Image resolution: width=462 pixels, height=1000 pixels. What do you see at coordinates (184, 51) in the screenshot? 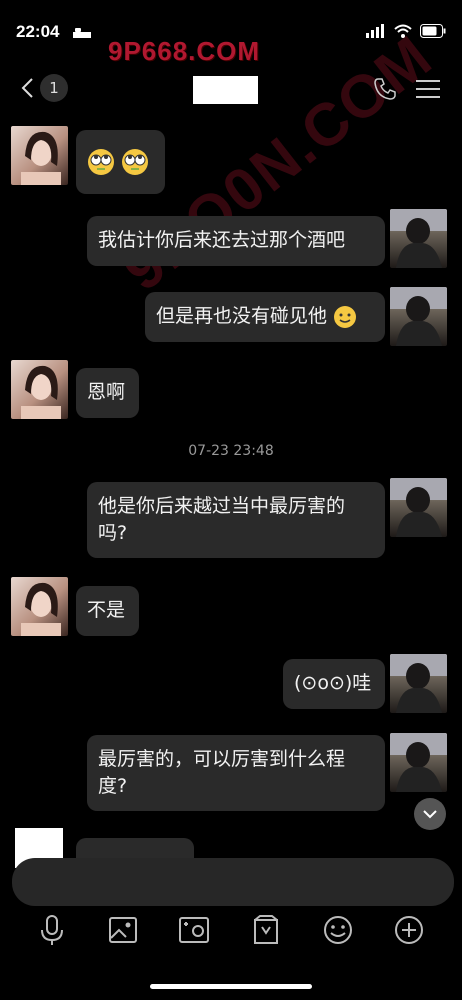
I see `watermark-top: 9P668.COM` at bounding box center [184, 51].